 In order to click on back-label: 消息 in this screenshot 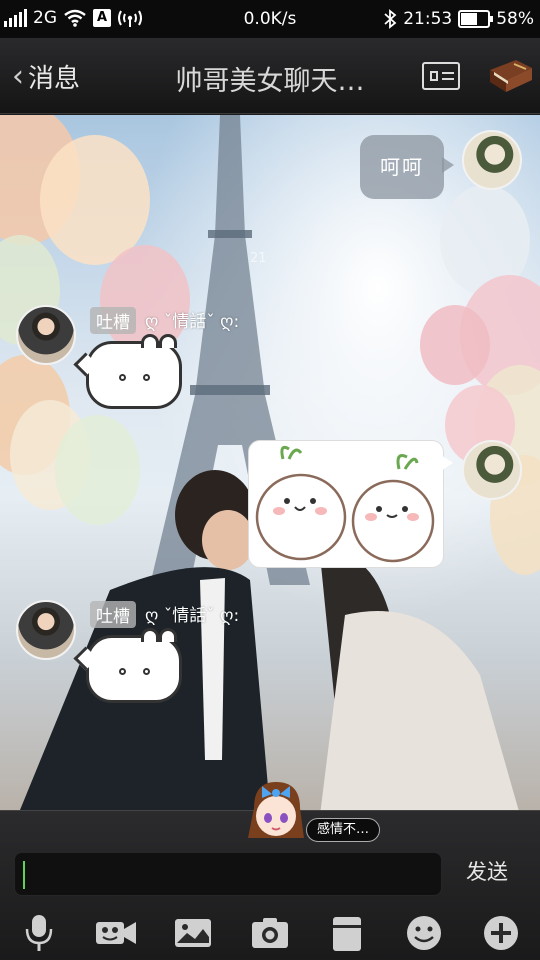, I will do `click(54, 79)`.